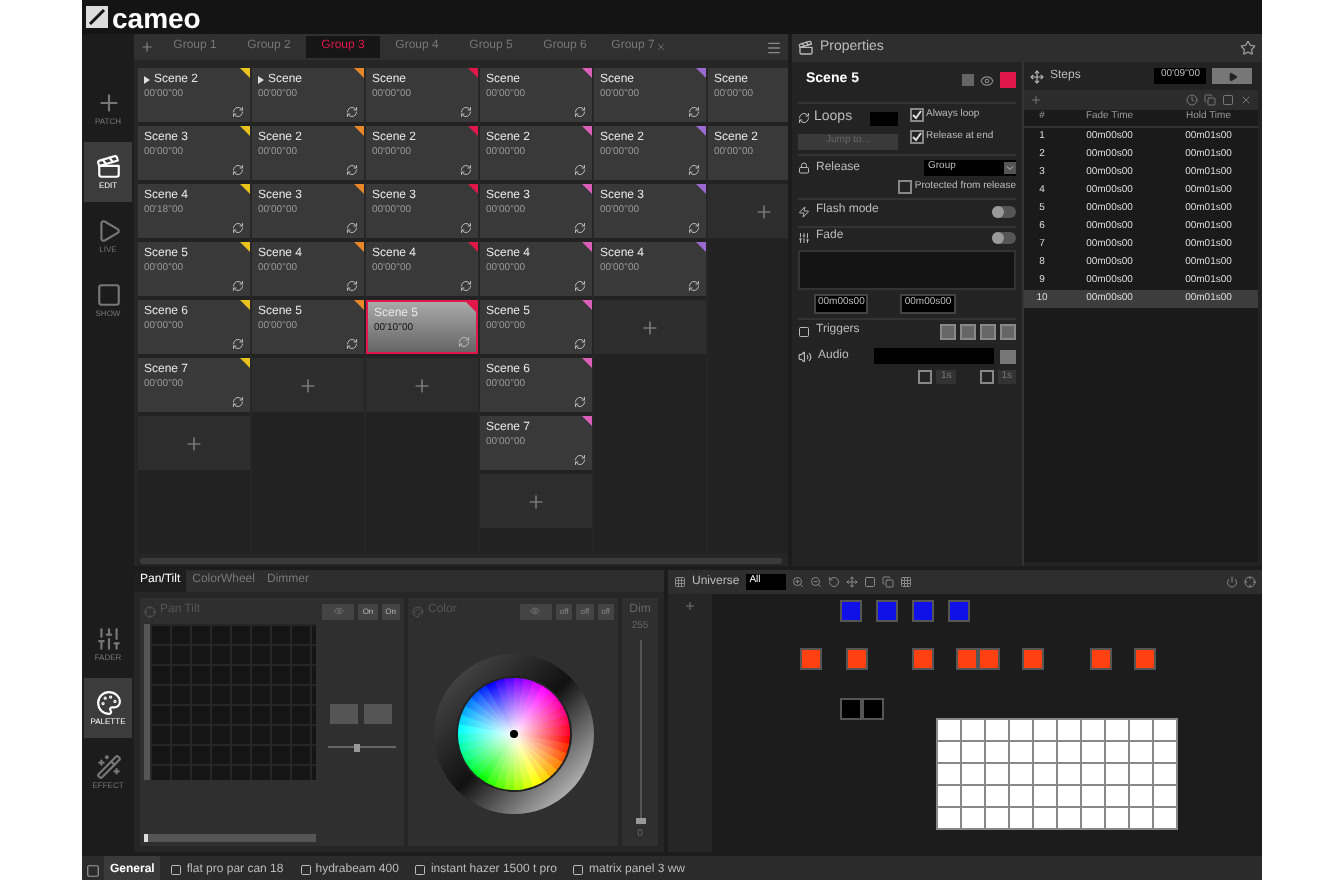 Image resolution: width=1344 pixels, height=880 pixels. I want to click on logo-text: cameo, so click(156, 17).